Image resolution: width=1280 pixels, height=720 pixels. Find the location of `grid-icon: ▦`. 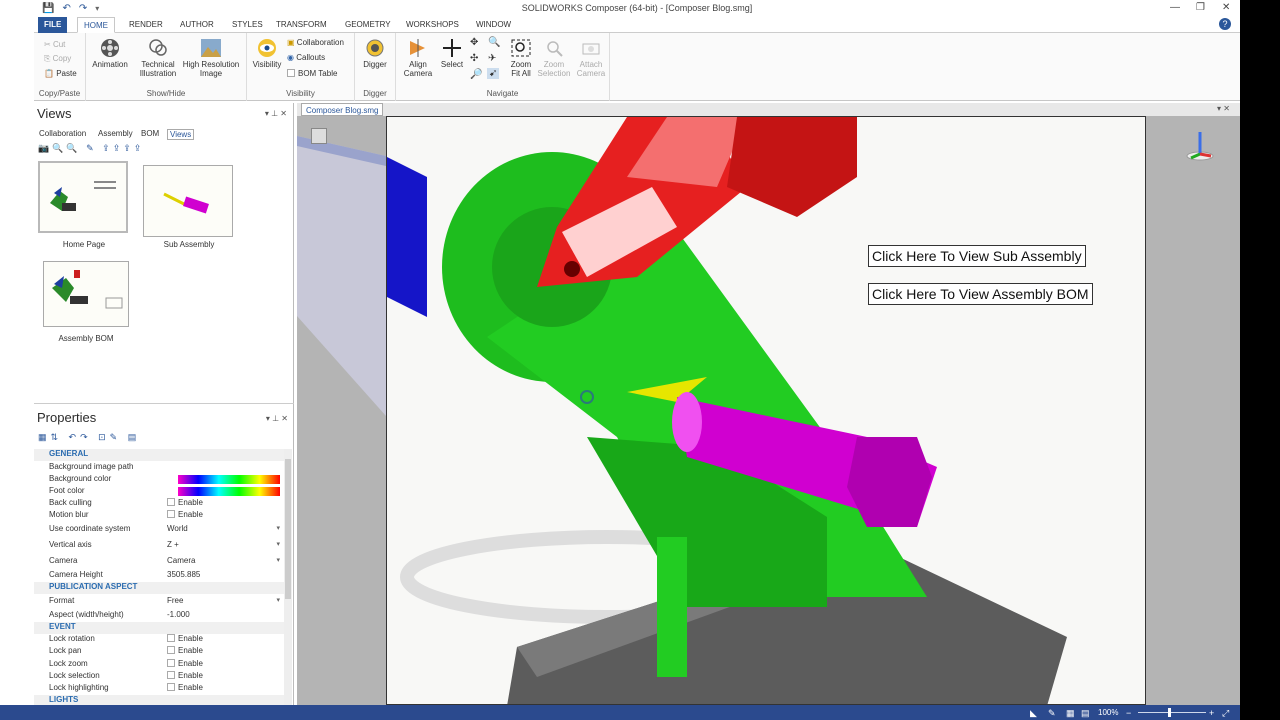

grid-icon: ▦ is located at coordinates (1070, 713).